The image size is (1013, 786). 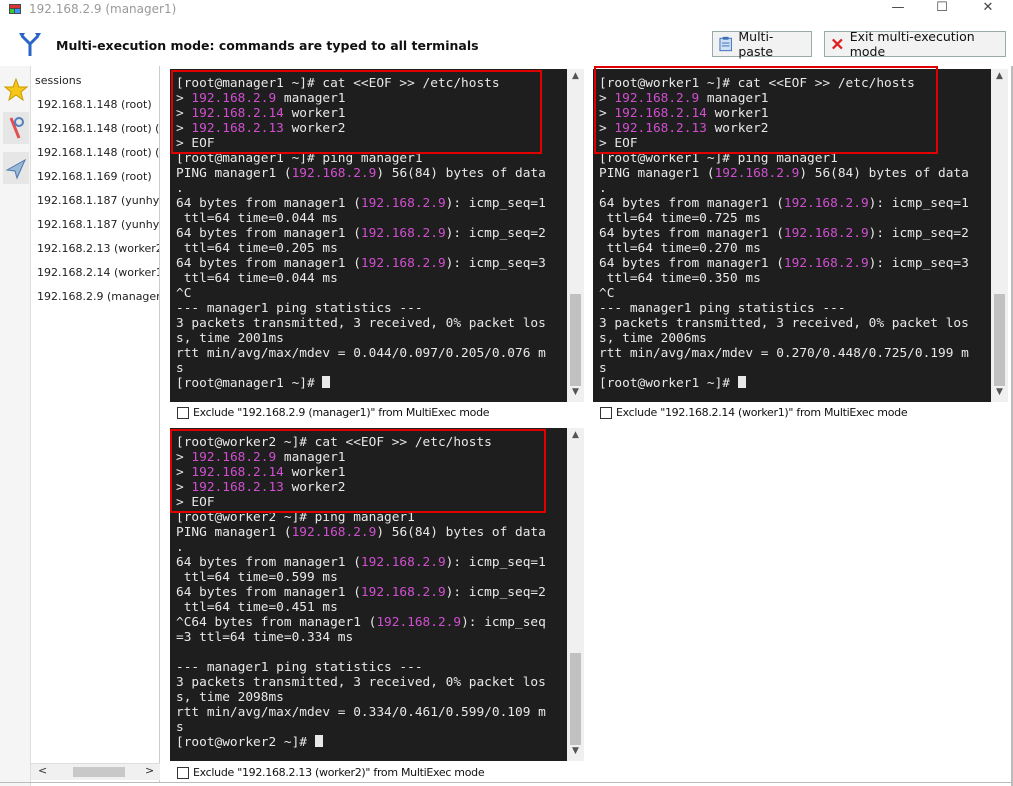 I want to click on terminal-text: s, time 2006ms, so click(x=653, y=338).